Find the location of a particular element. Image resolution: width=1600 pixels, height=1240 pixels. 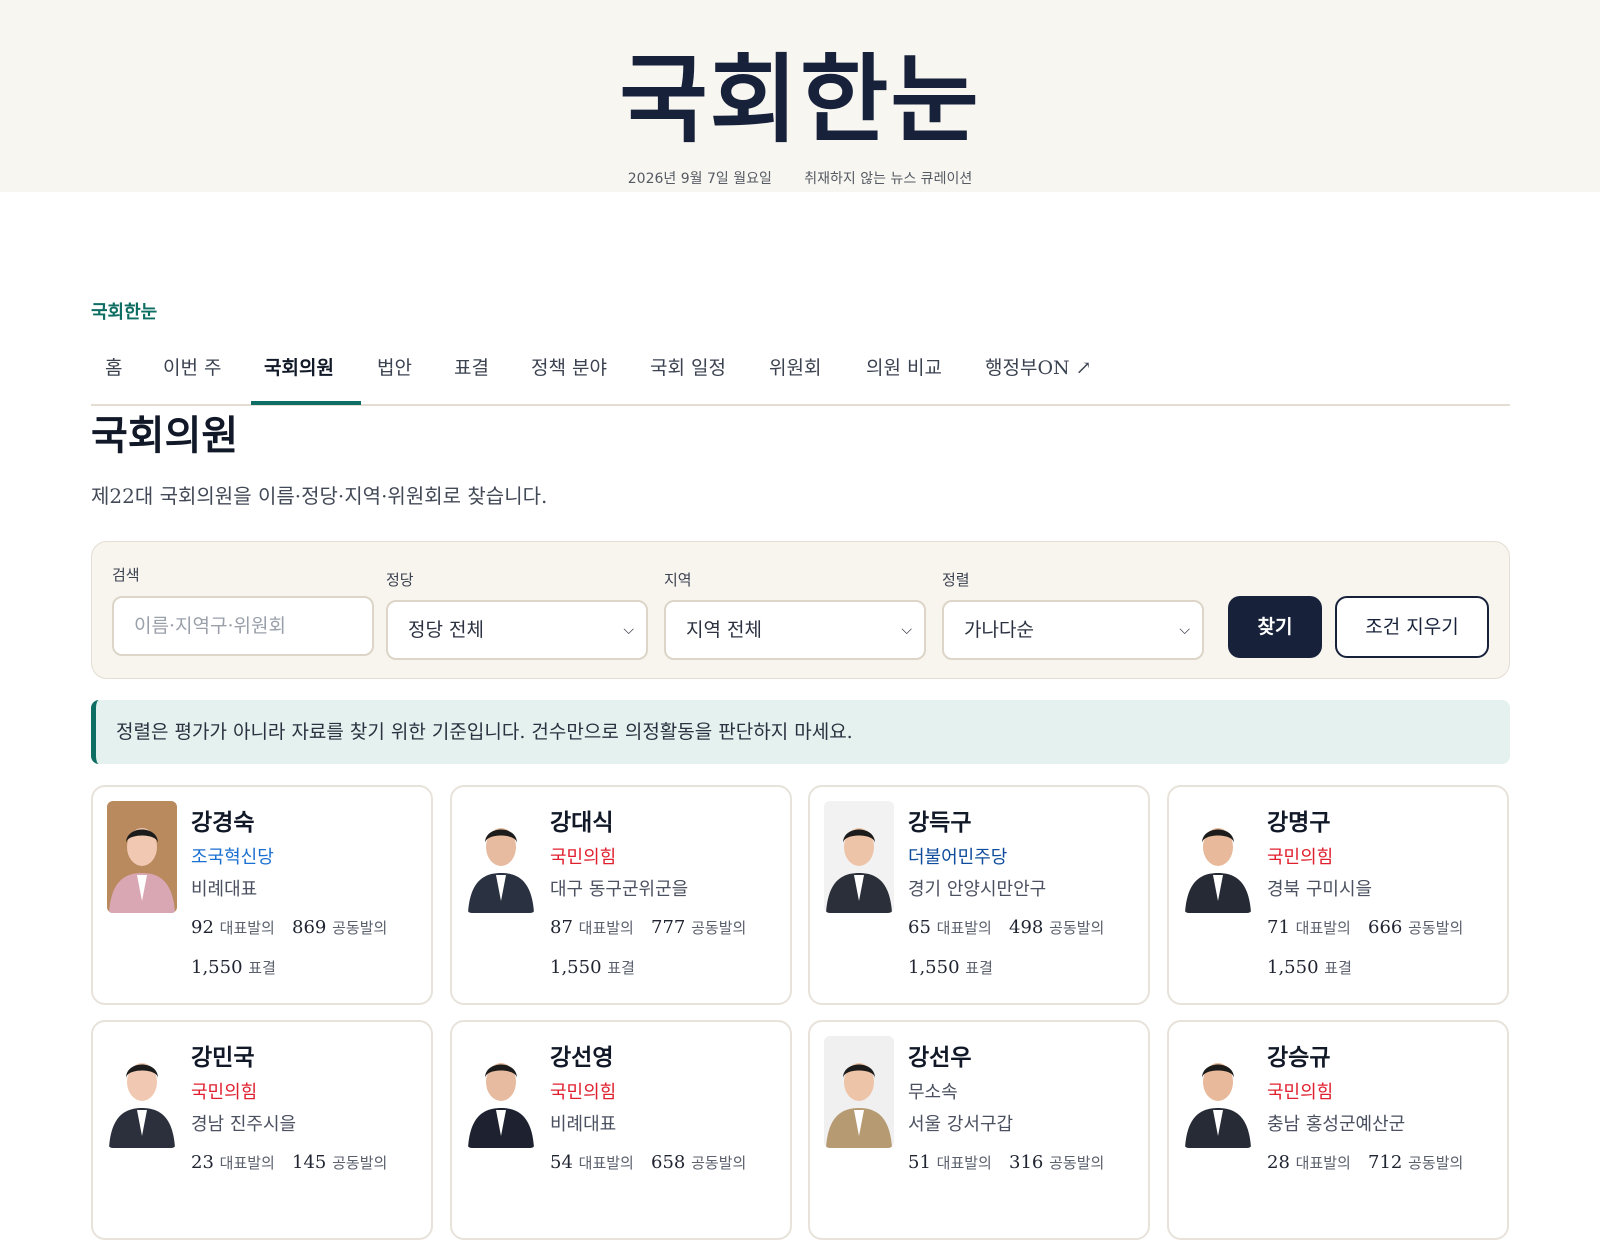

clear-filters-button: 조건 지우기 is located at coordinates (1412, 627).